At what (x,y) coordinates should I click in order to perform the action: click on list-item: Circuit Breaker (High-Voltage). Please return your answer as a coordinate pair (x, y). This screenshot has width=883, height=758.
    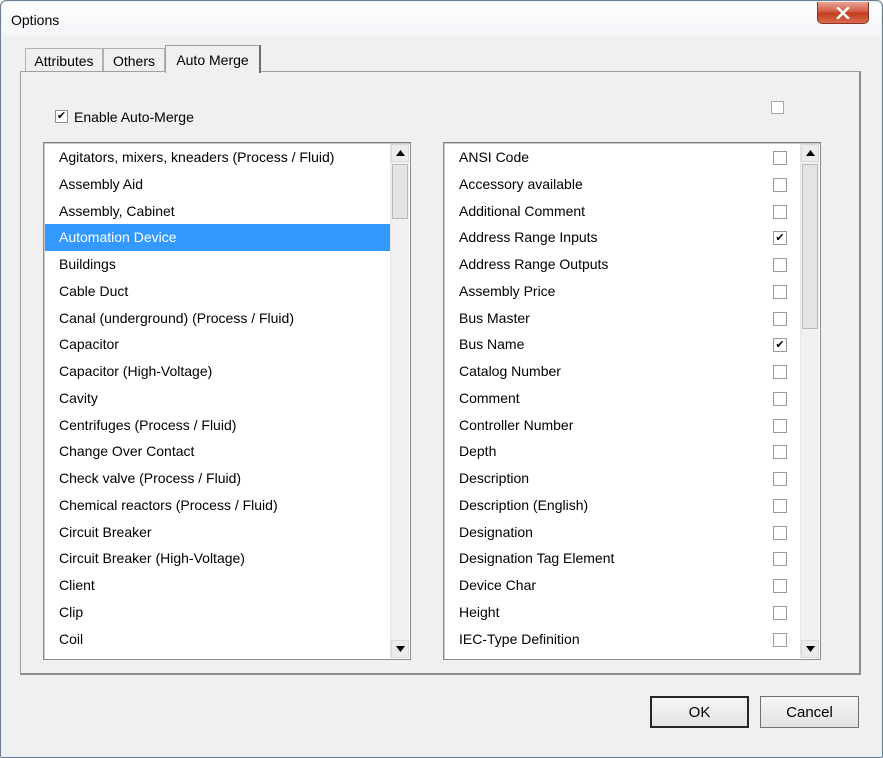
    Looking at the image, I should click on (217, 558).